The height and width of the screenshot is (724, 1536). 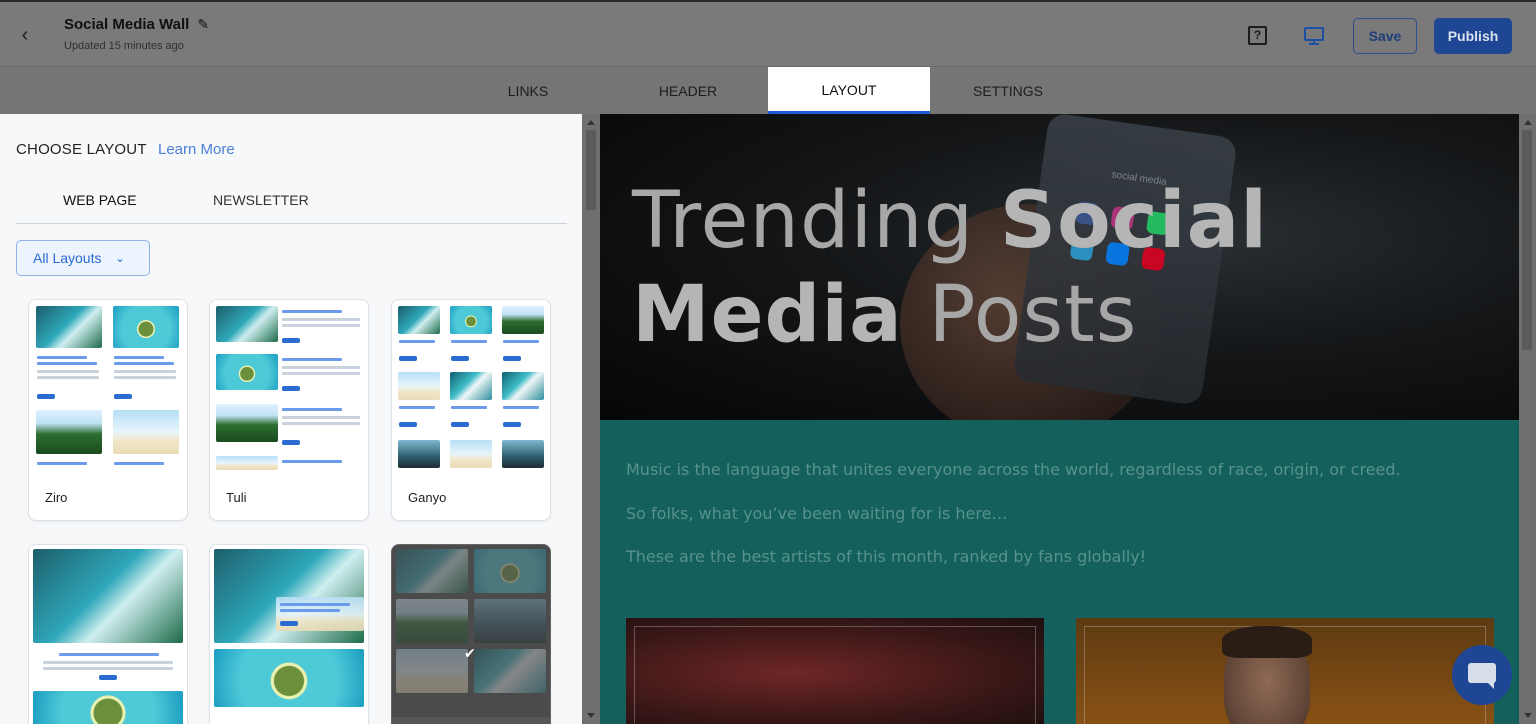 I want to click on desktop-preview-icon, so click(x=1314, y=36).